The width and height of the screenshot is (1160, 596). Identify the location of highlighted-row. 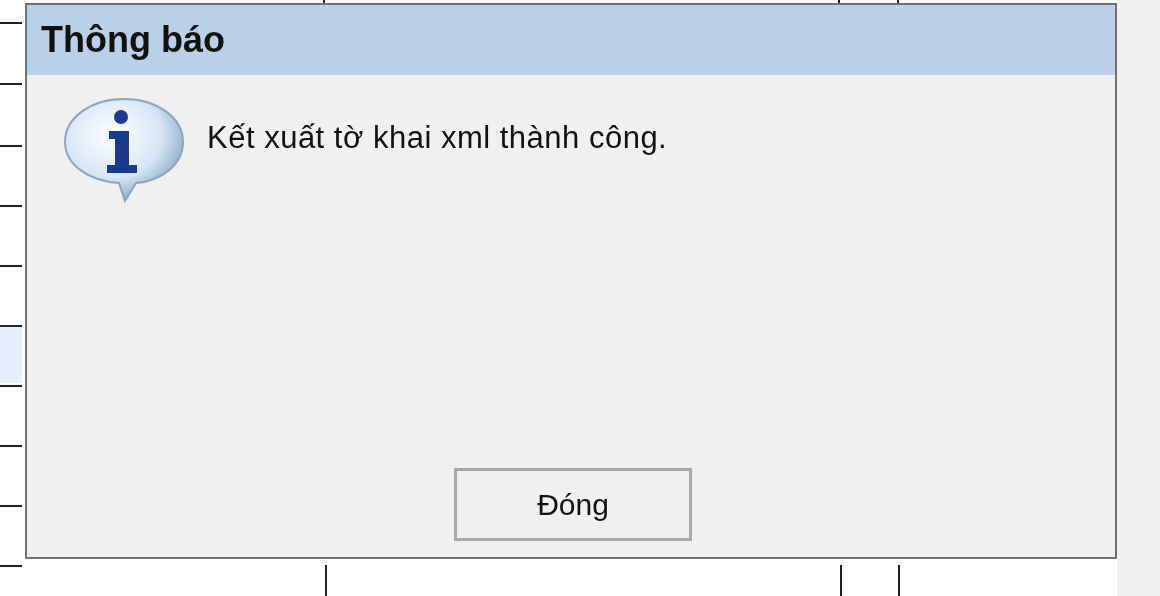
(11, 355).